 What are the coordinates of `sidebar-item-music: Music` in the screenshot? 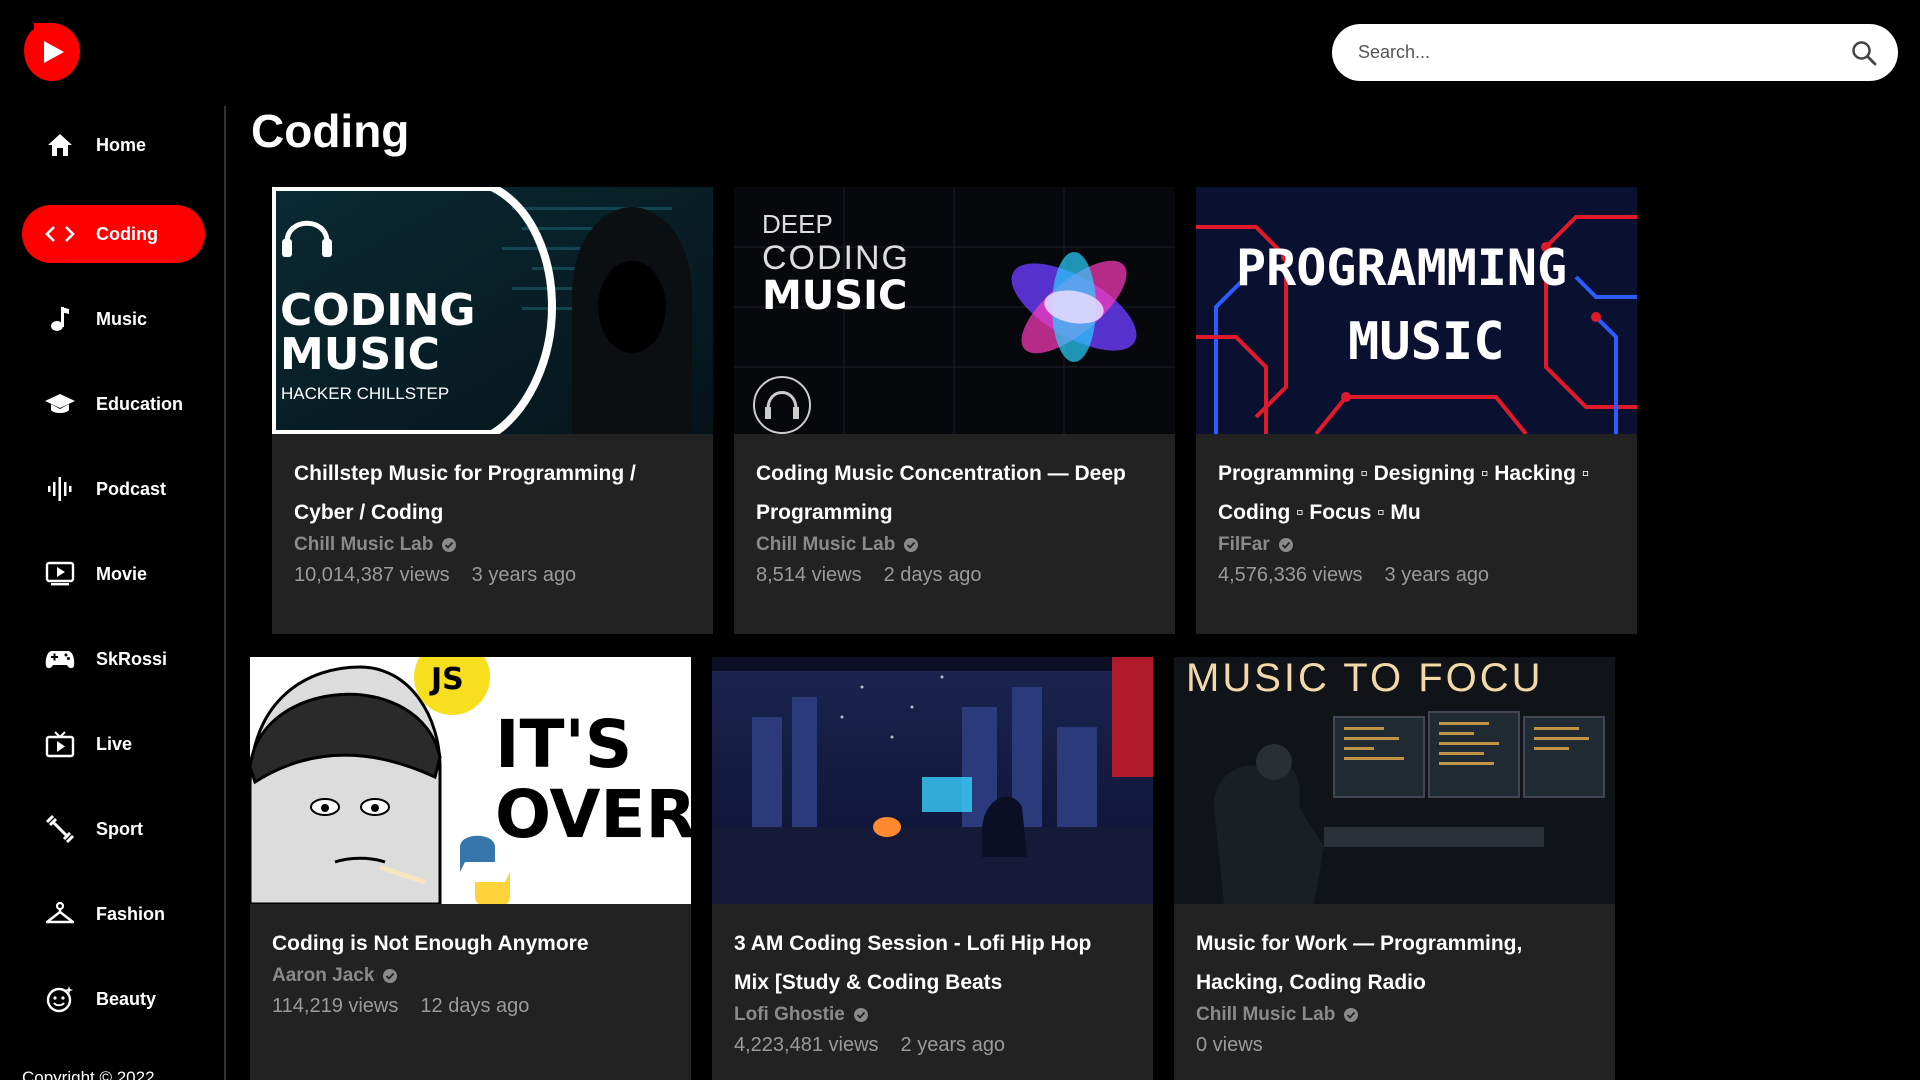 It's located at (113, 319).